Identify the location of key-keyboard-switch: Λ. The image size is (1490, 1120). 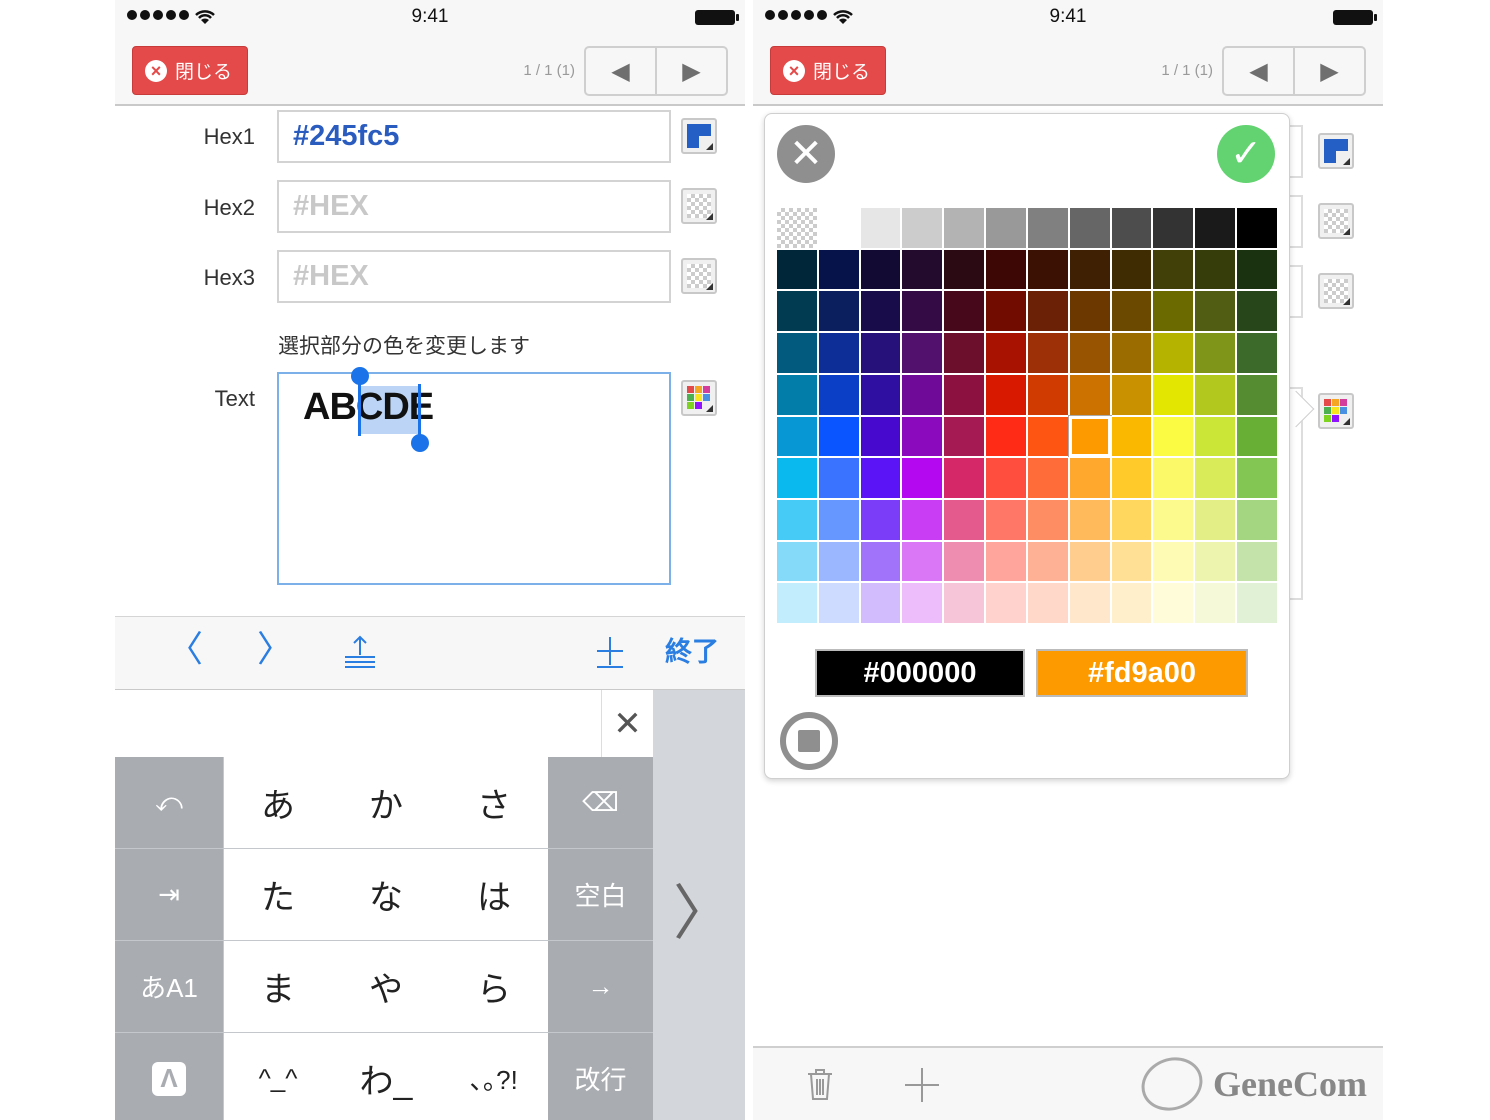
(169, 1076).